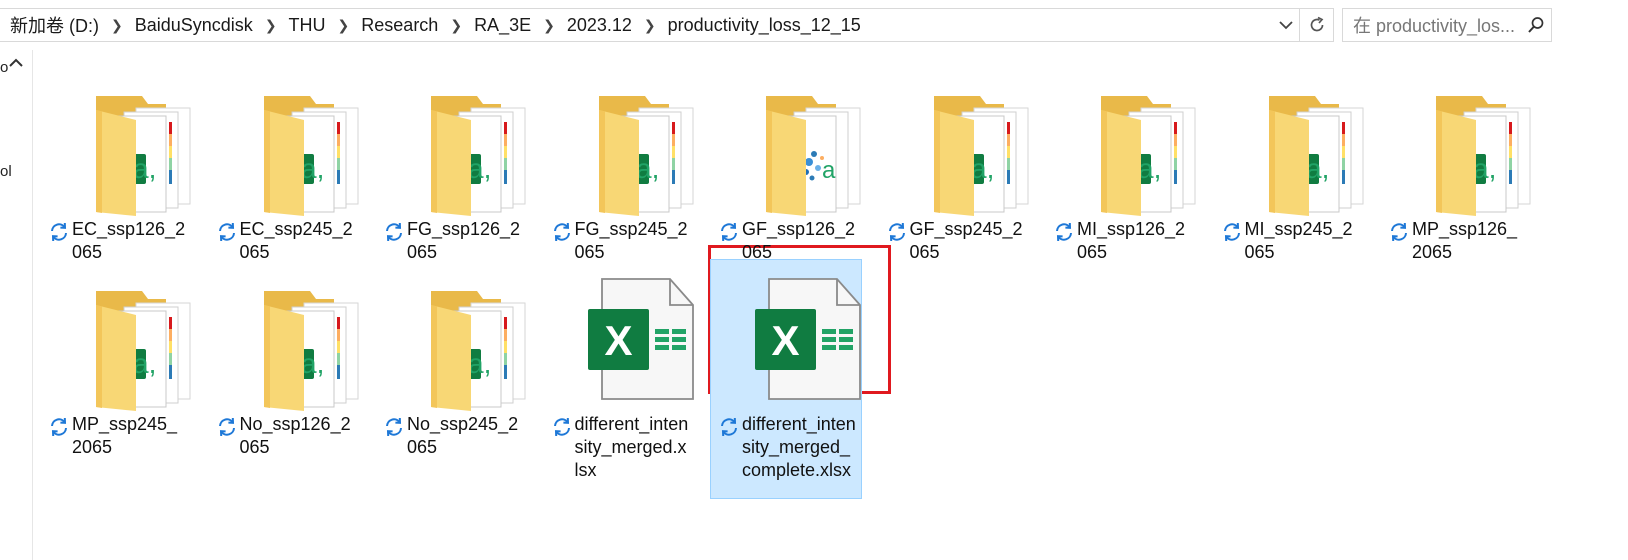  Describe the element at coordinates (295, 435) in the screenshot. I see `item-name: No_ssp126_2065` at that location.